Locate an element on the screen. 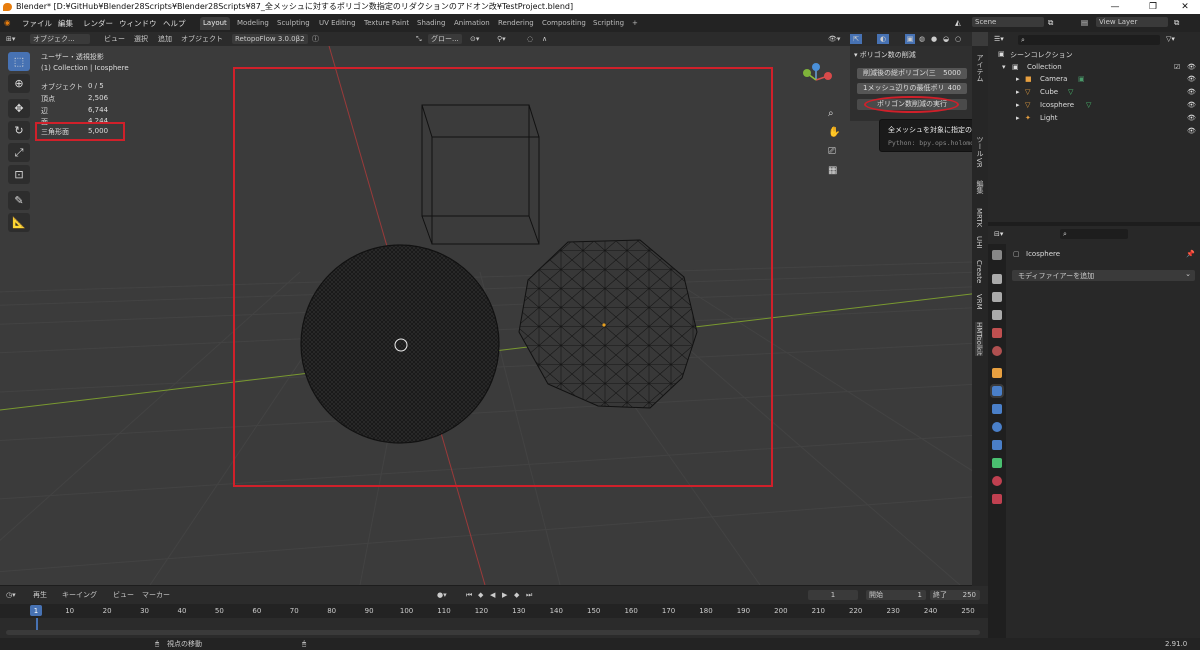  menu-help: ヘルプ is located at coordinates (174, 23).